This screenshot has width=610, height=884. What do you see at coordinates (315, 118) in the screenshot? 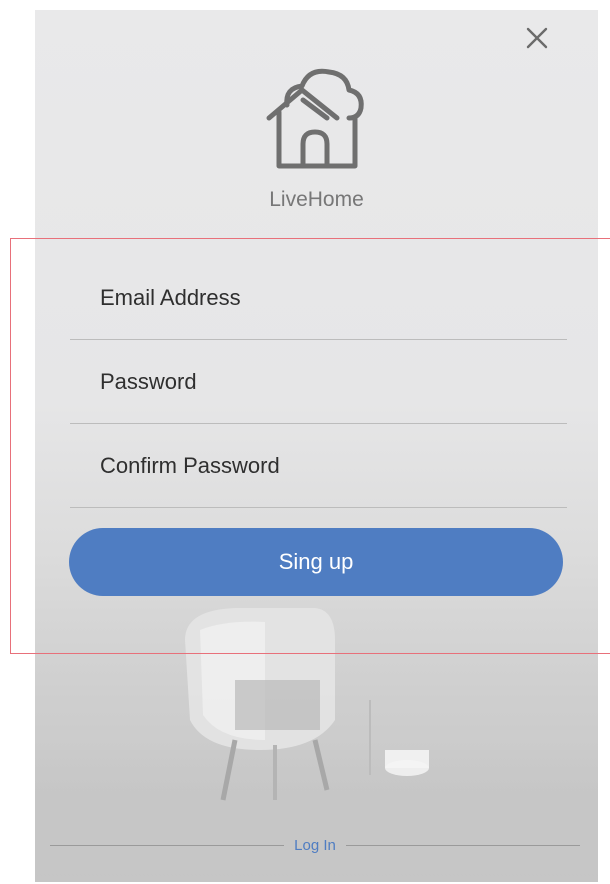
I see `house-cloud-logo-icon` at bounding box center [315, 118].